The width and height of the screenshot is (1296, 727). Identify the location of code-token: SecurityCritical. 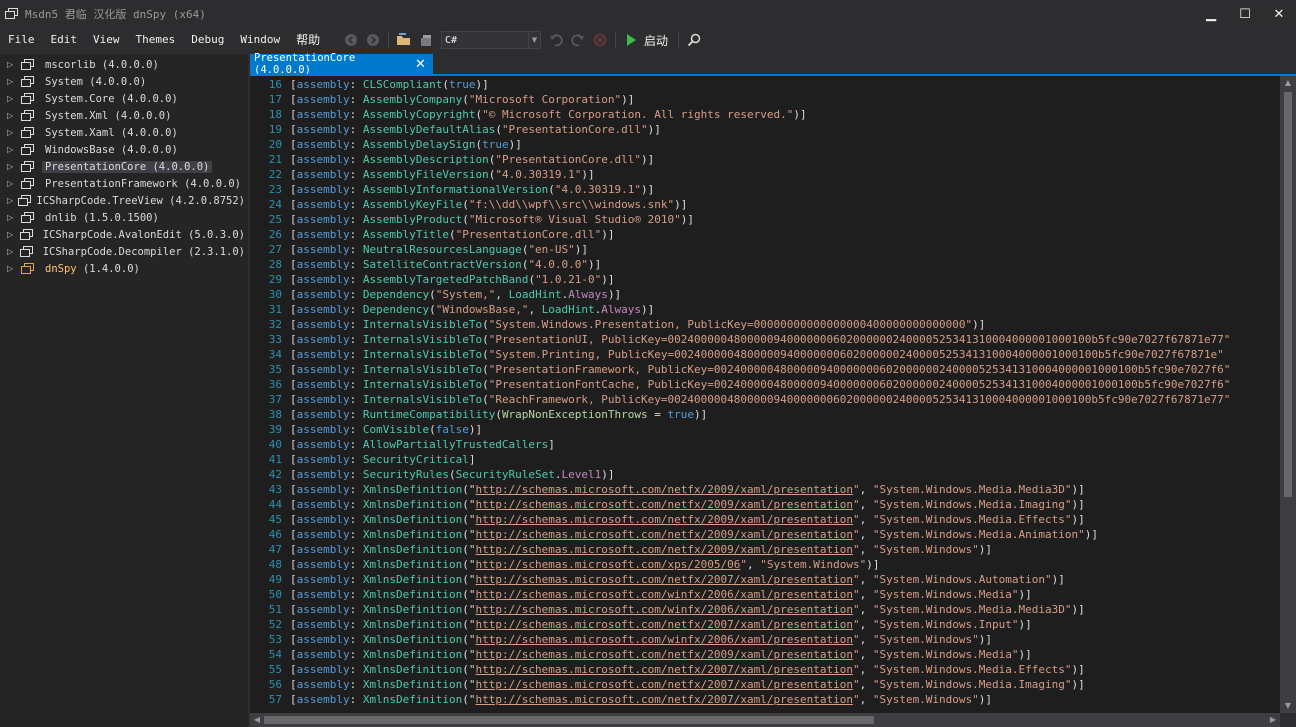
(416, 459).